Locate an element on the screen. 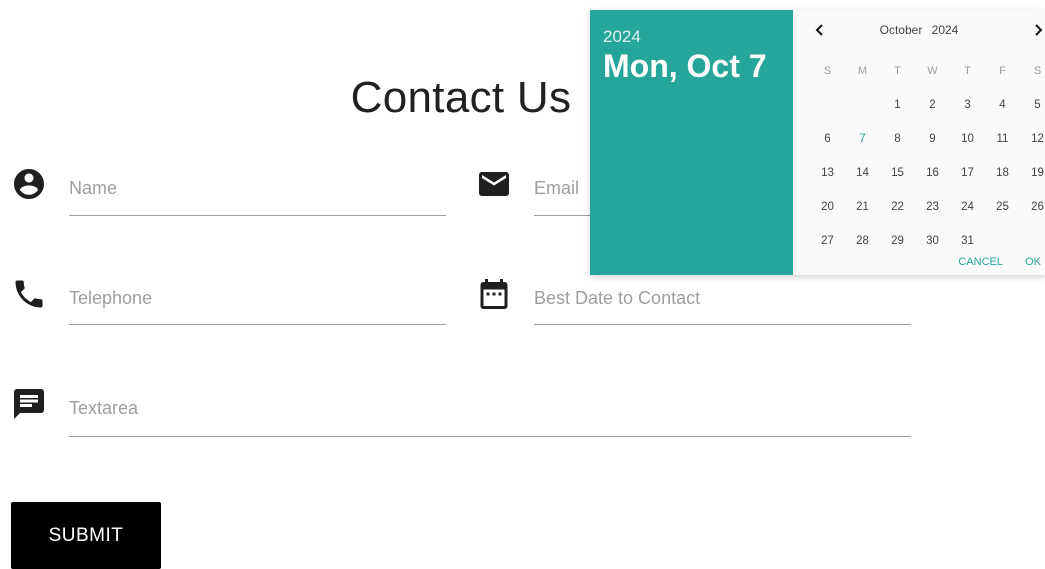 The image size is (1045, 569). calendar-day: 31 is located at coordinates (967, 241).